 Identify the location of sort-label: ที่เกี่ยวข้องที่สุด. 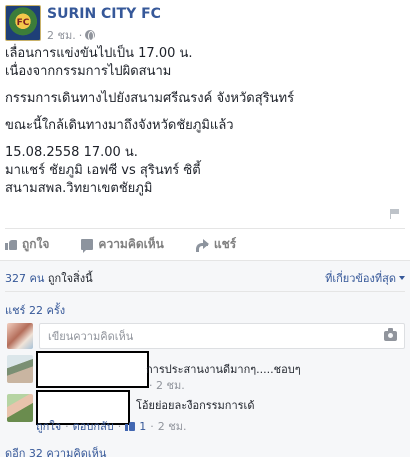
(360, 278).